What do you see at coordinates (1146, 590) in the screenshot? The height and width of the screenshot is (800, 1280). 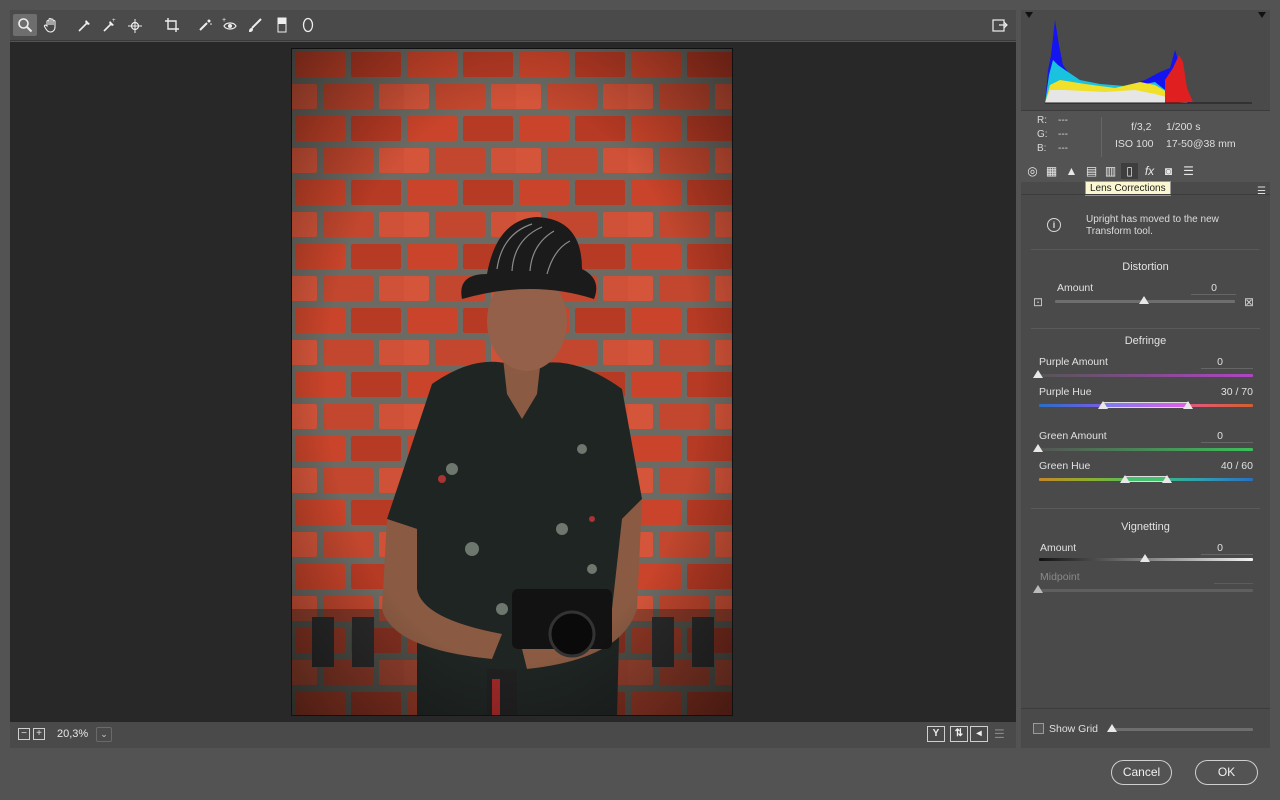 I see `vignetting-midpoint-slider` at bounding box center [1146, 590].